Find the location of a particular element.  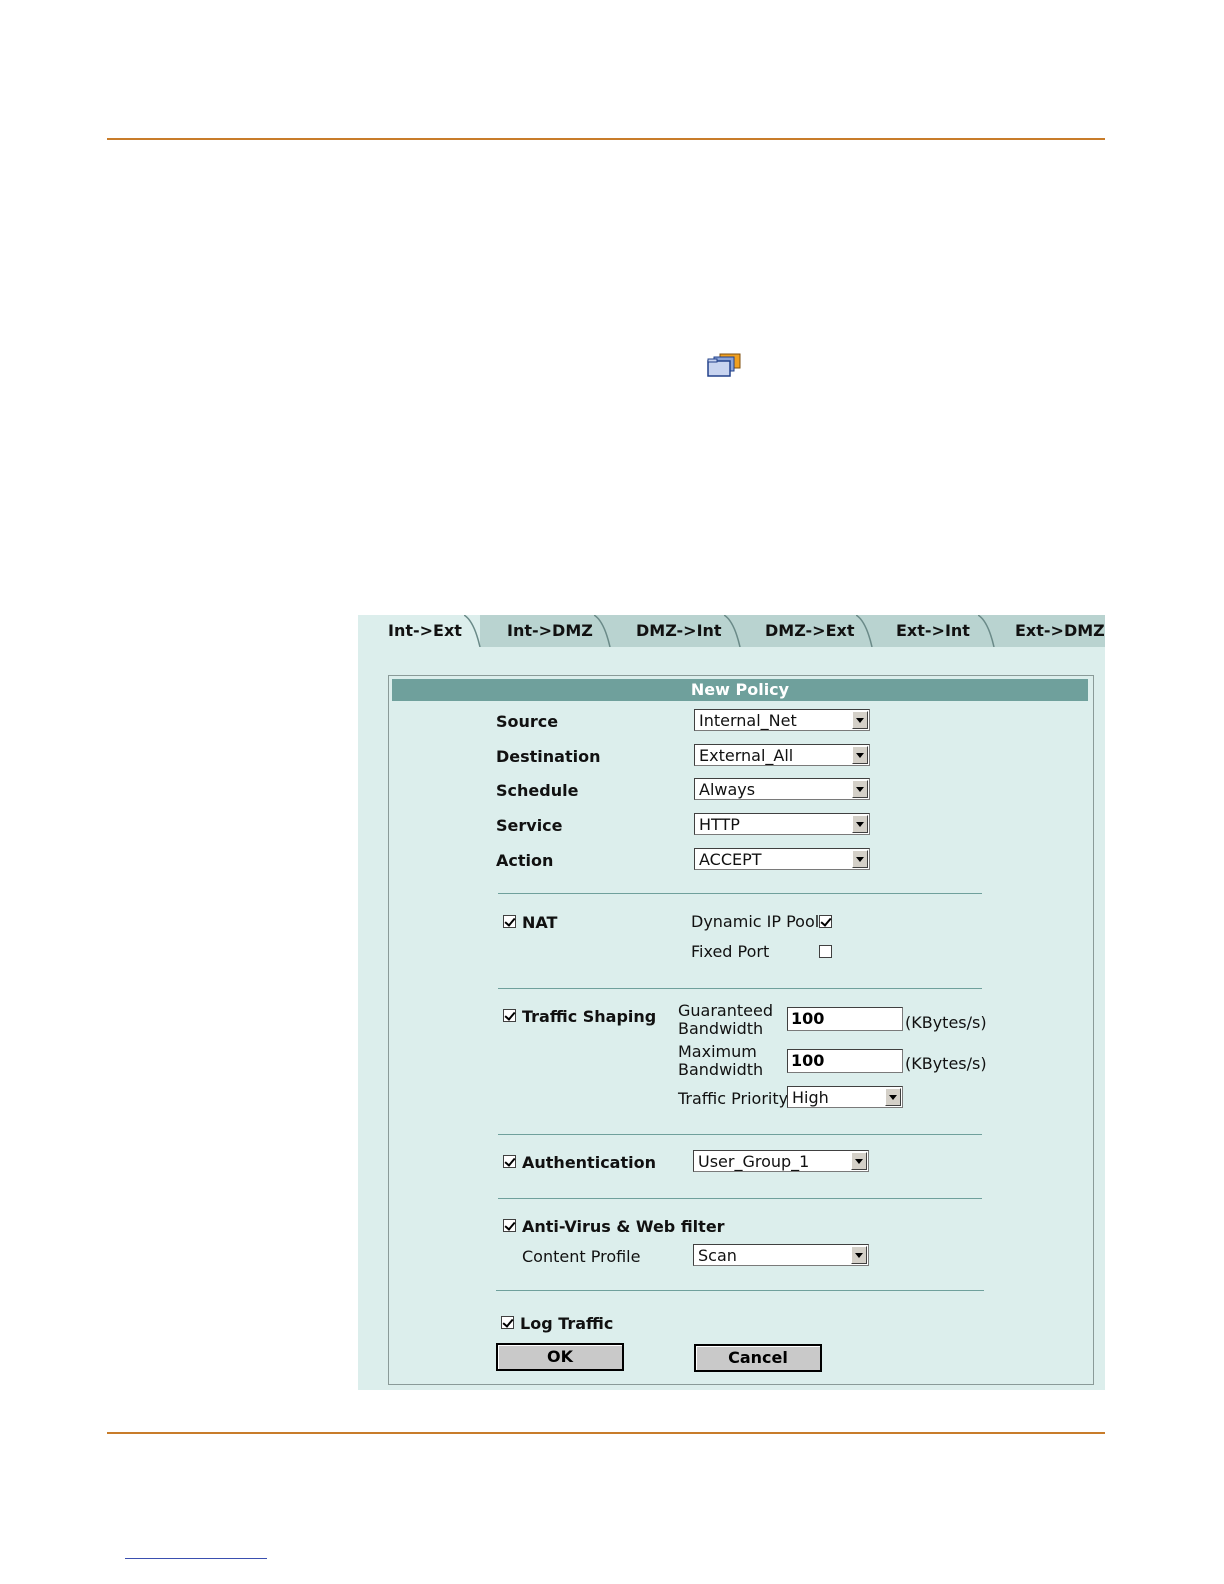

schedule-select: Always is located at coordinates (782, 789).